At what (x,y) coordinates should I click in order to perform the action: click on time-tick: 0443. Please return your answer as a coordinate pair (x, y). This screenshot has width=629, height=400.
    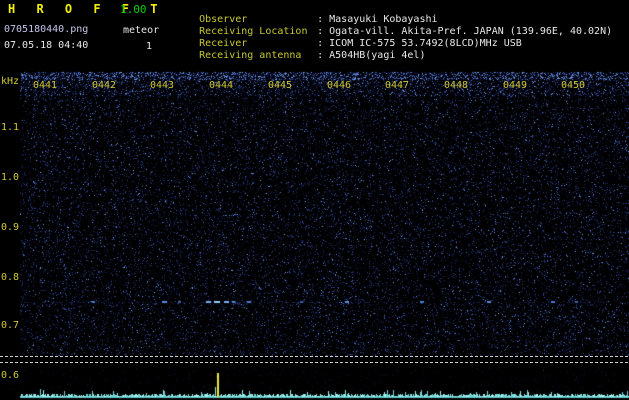
    Looking at the image, I should click on (162, 85).